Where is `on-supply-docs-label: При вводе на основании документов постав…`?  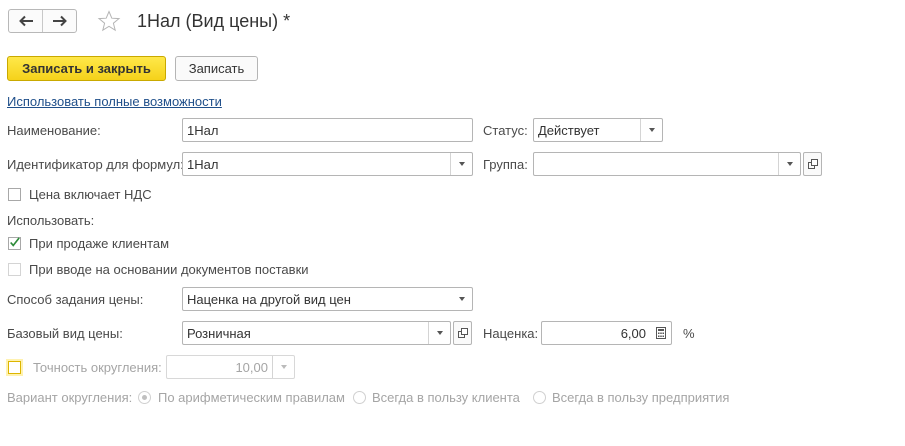
on-supply-docs-label: При вводе на основании документов постав… is located at coordinates (169, 269).